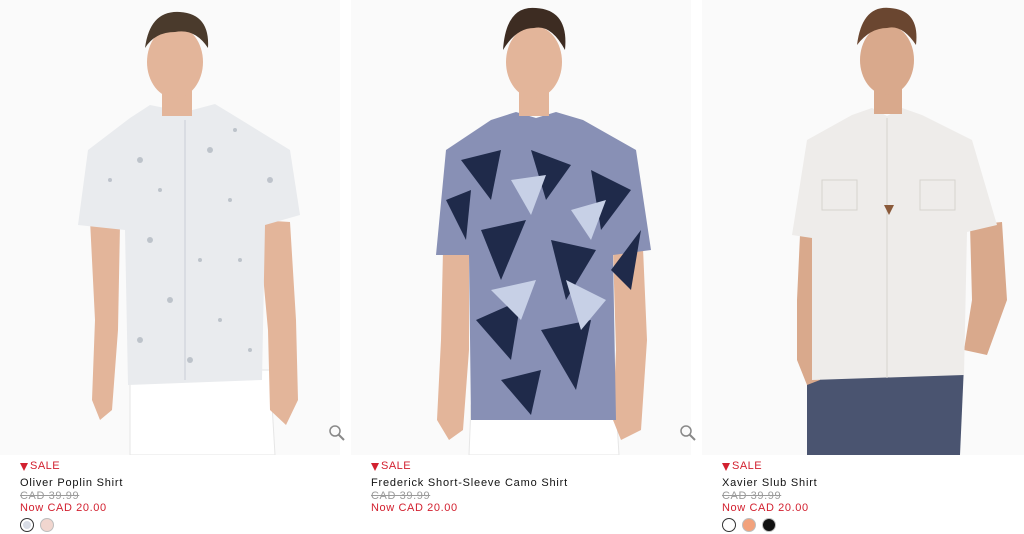 This screenshot has width=1024, height=534. I want to click on product-name: Frederick Short-Sleeve Camo Shirt, so click(469, 483).